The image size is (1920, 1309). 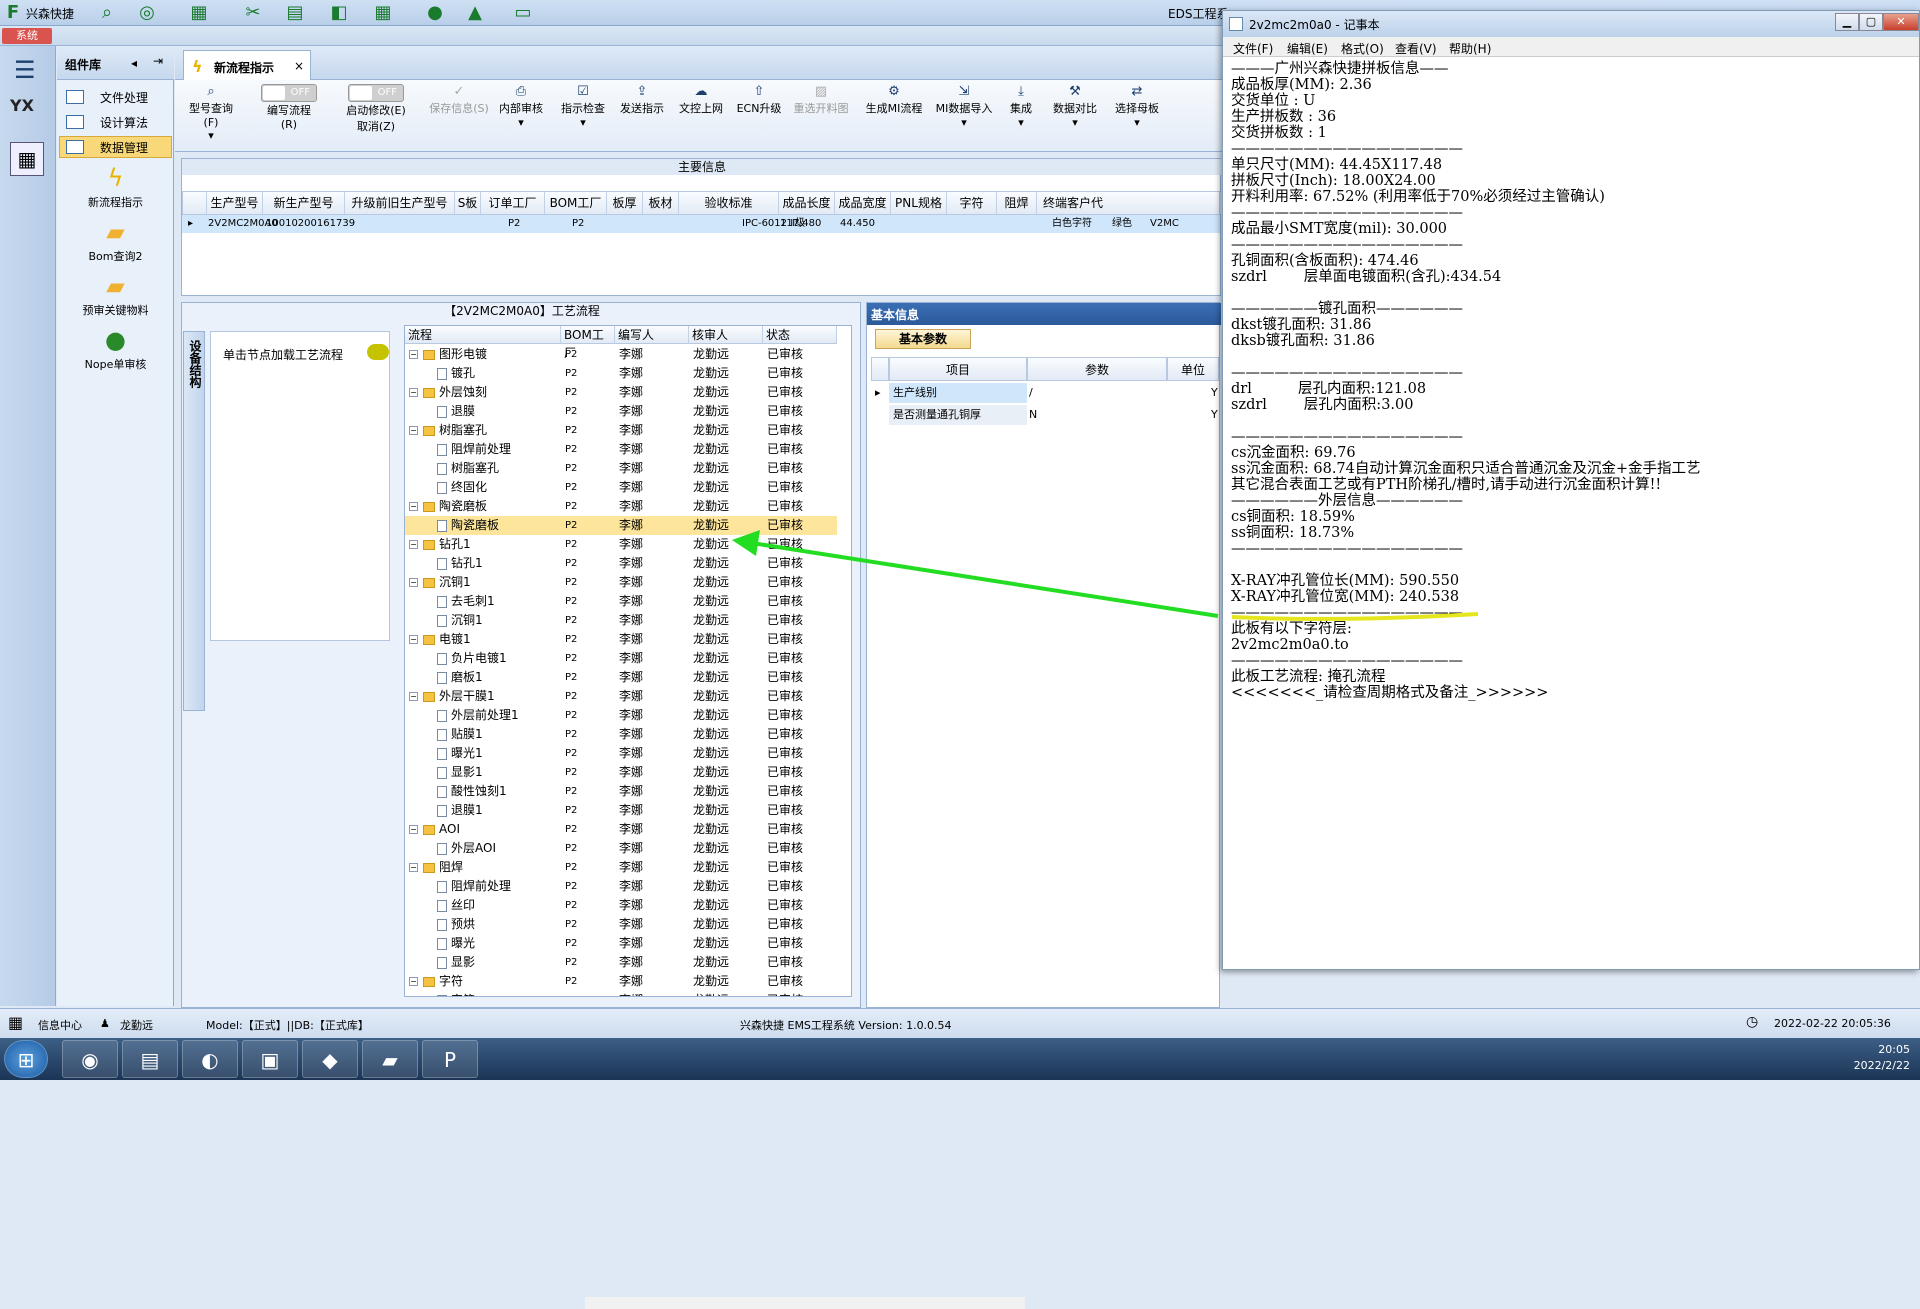 What do you see at coordinates (455, 354) in the screenshot?
I see `tree-node: 图形电镀` at bounding box center [455, 354].